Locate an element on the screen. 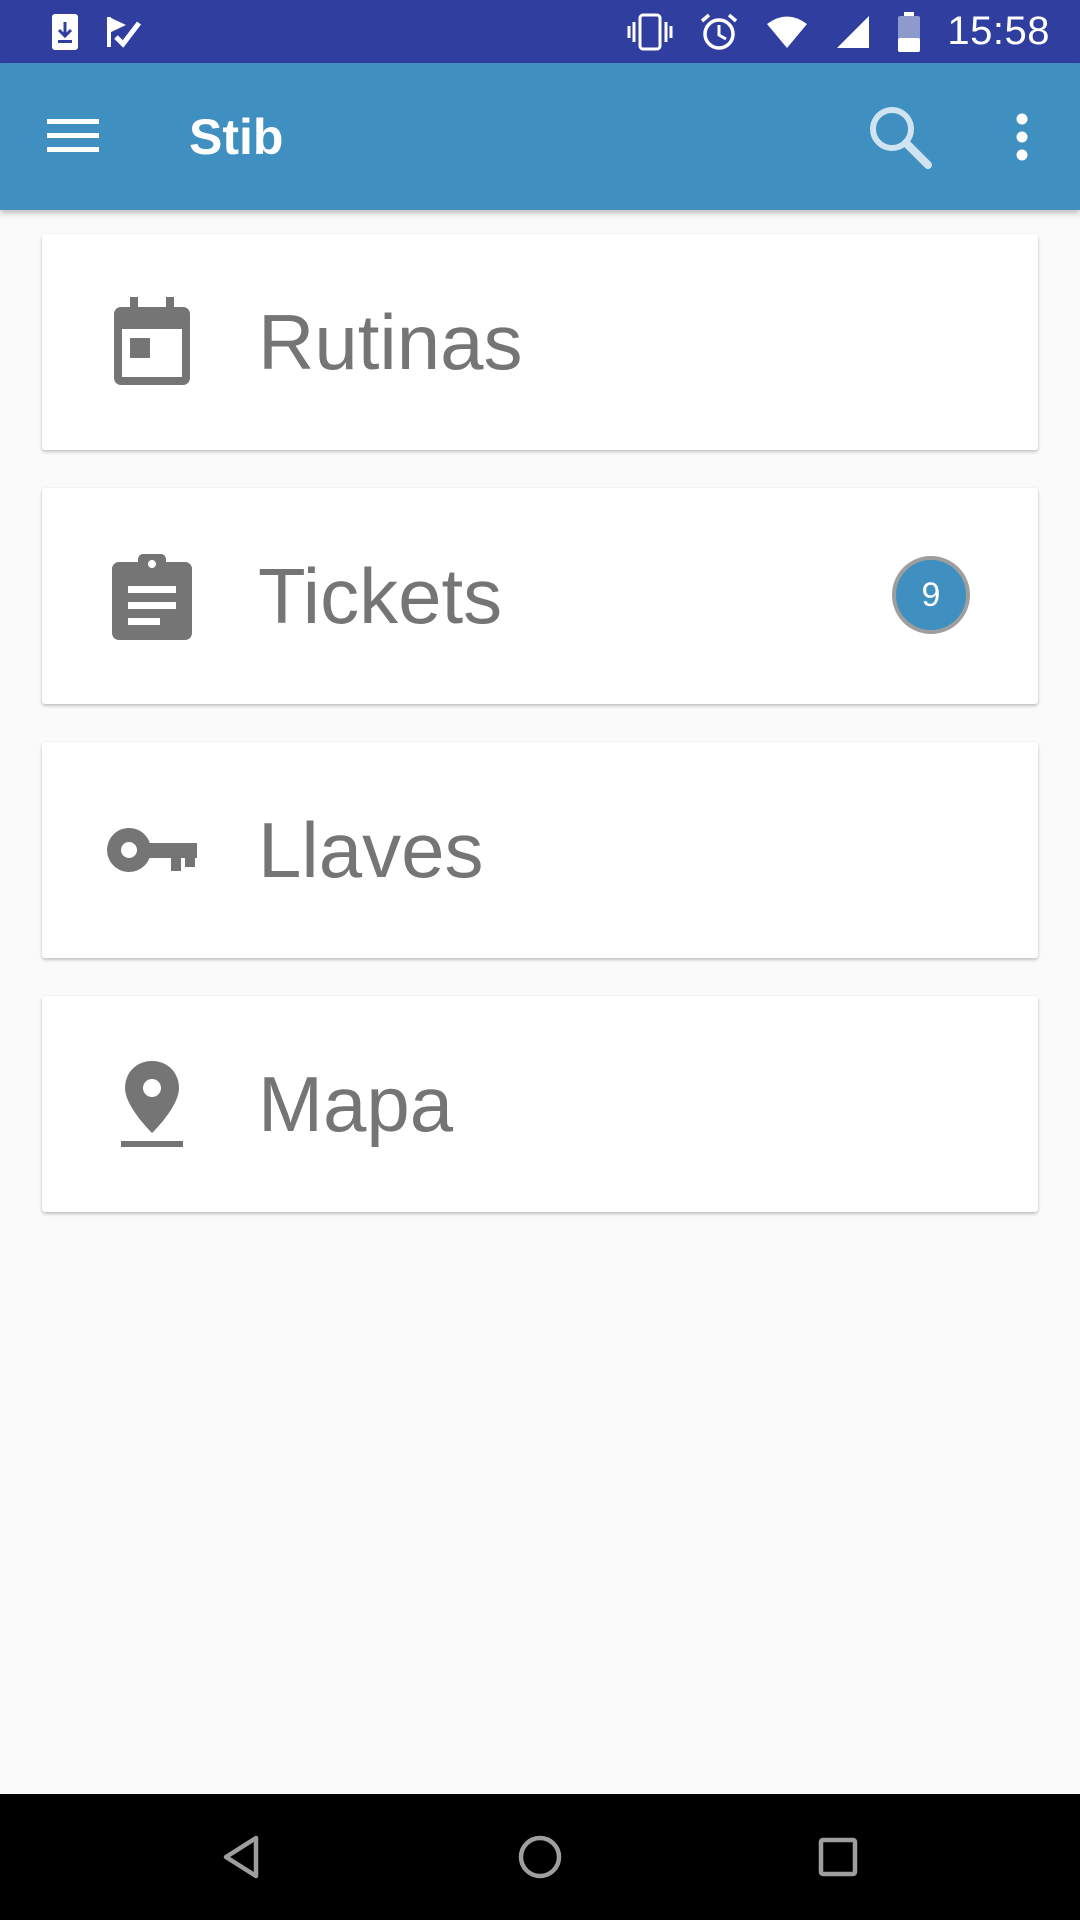  clipboard-icon is located at coordinates (152, 596).